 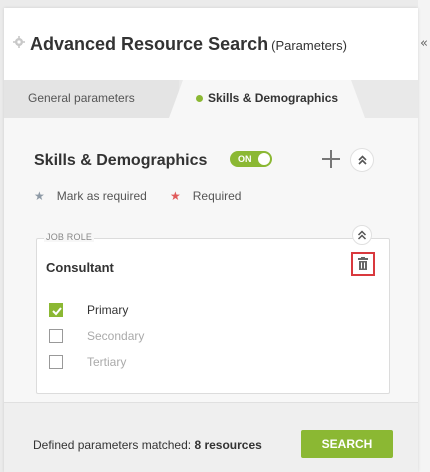 I want to click on collapse-section-button, so click(x=362, y=160).